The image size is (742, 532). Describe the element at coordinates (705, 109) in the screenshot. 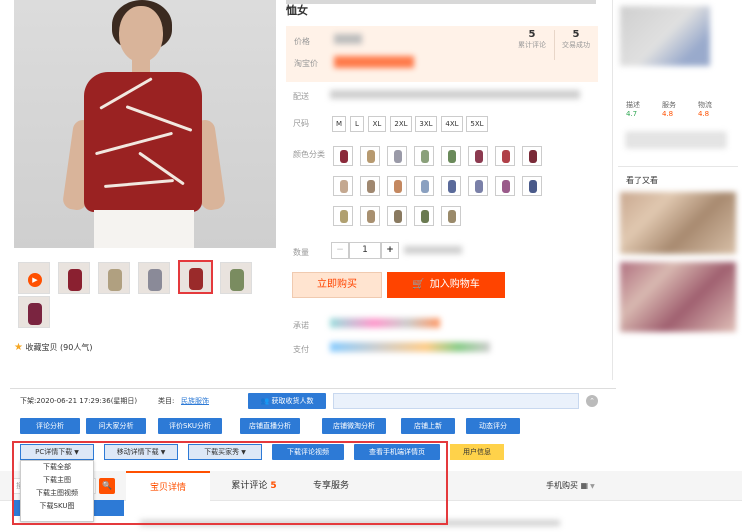

I see `rating-logistics: 物流 4.8` at that location.